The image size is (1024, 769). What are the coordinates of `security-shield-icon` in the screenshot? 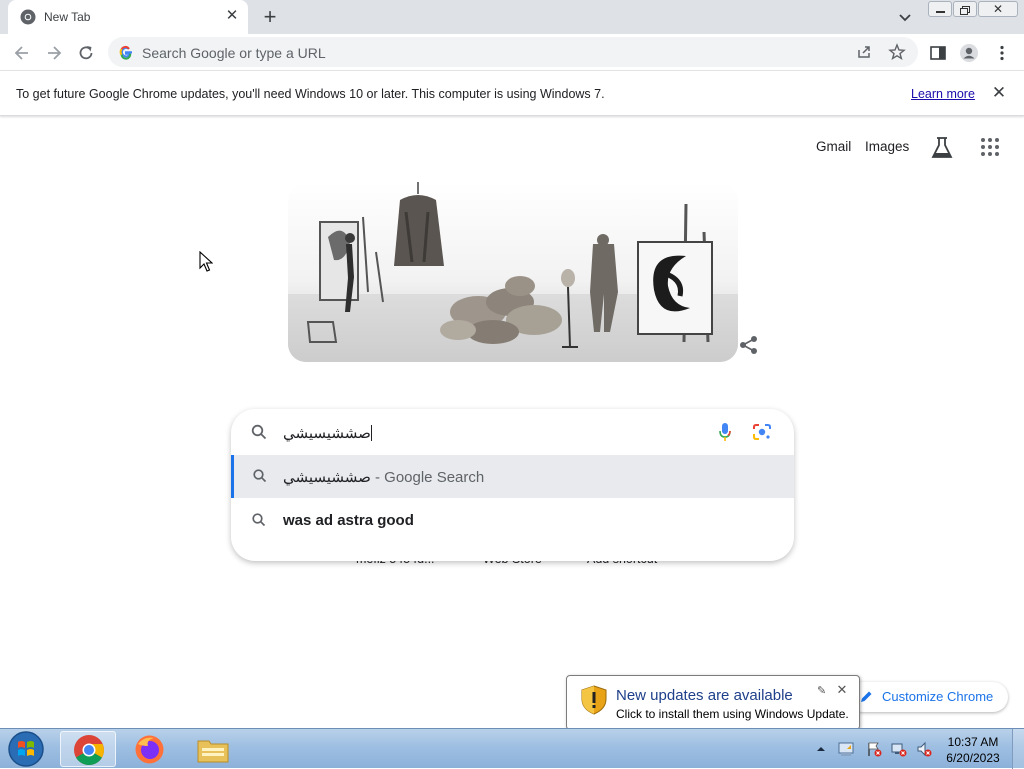 It's located at (594, 700).